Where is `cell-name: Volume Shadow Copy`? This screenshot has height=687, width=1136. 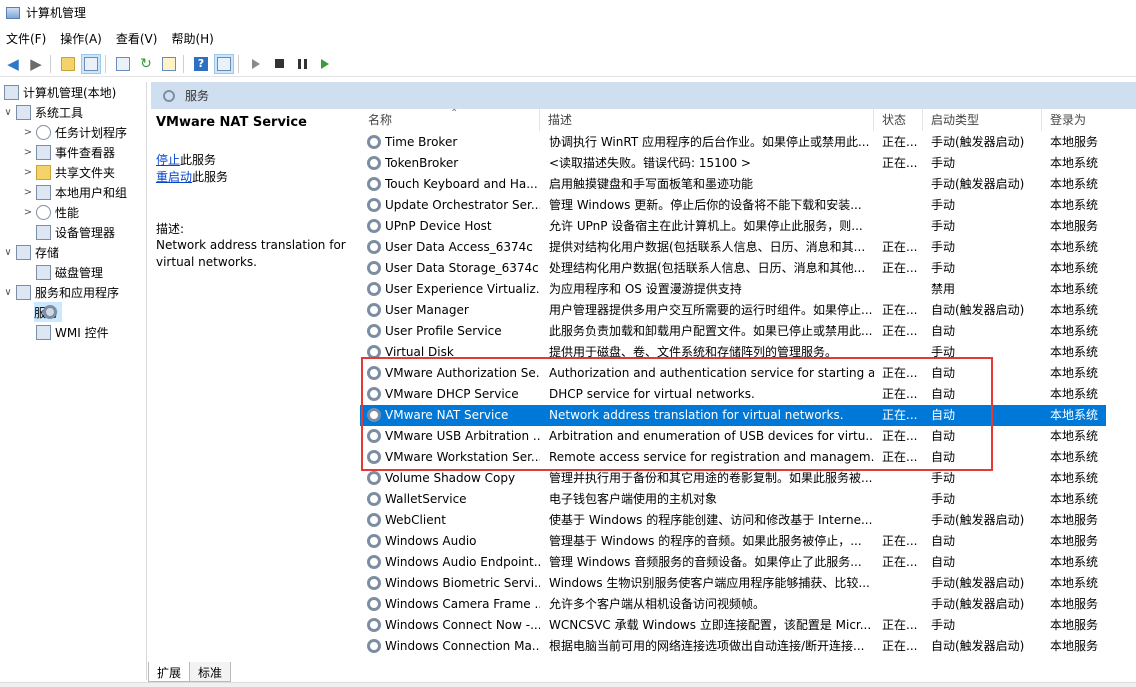 cell-name: Volume Shadow Copy is located at coordinates (450, 478).